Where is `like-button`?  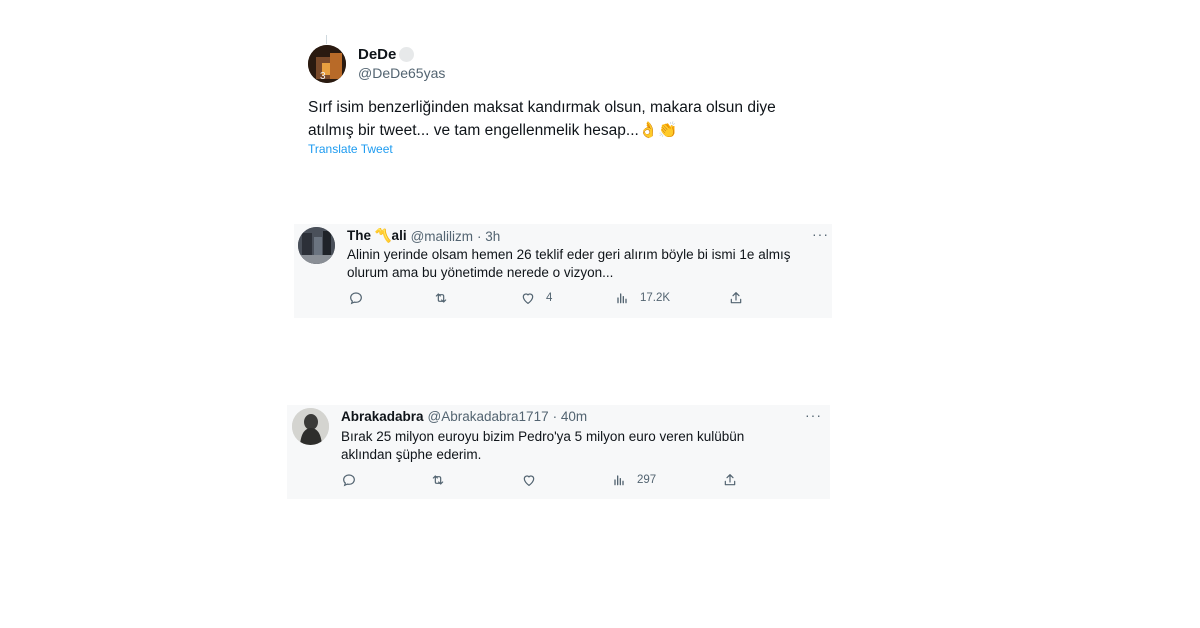
like-button is located at coordinates (534, 480).